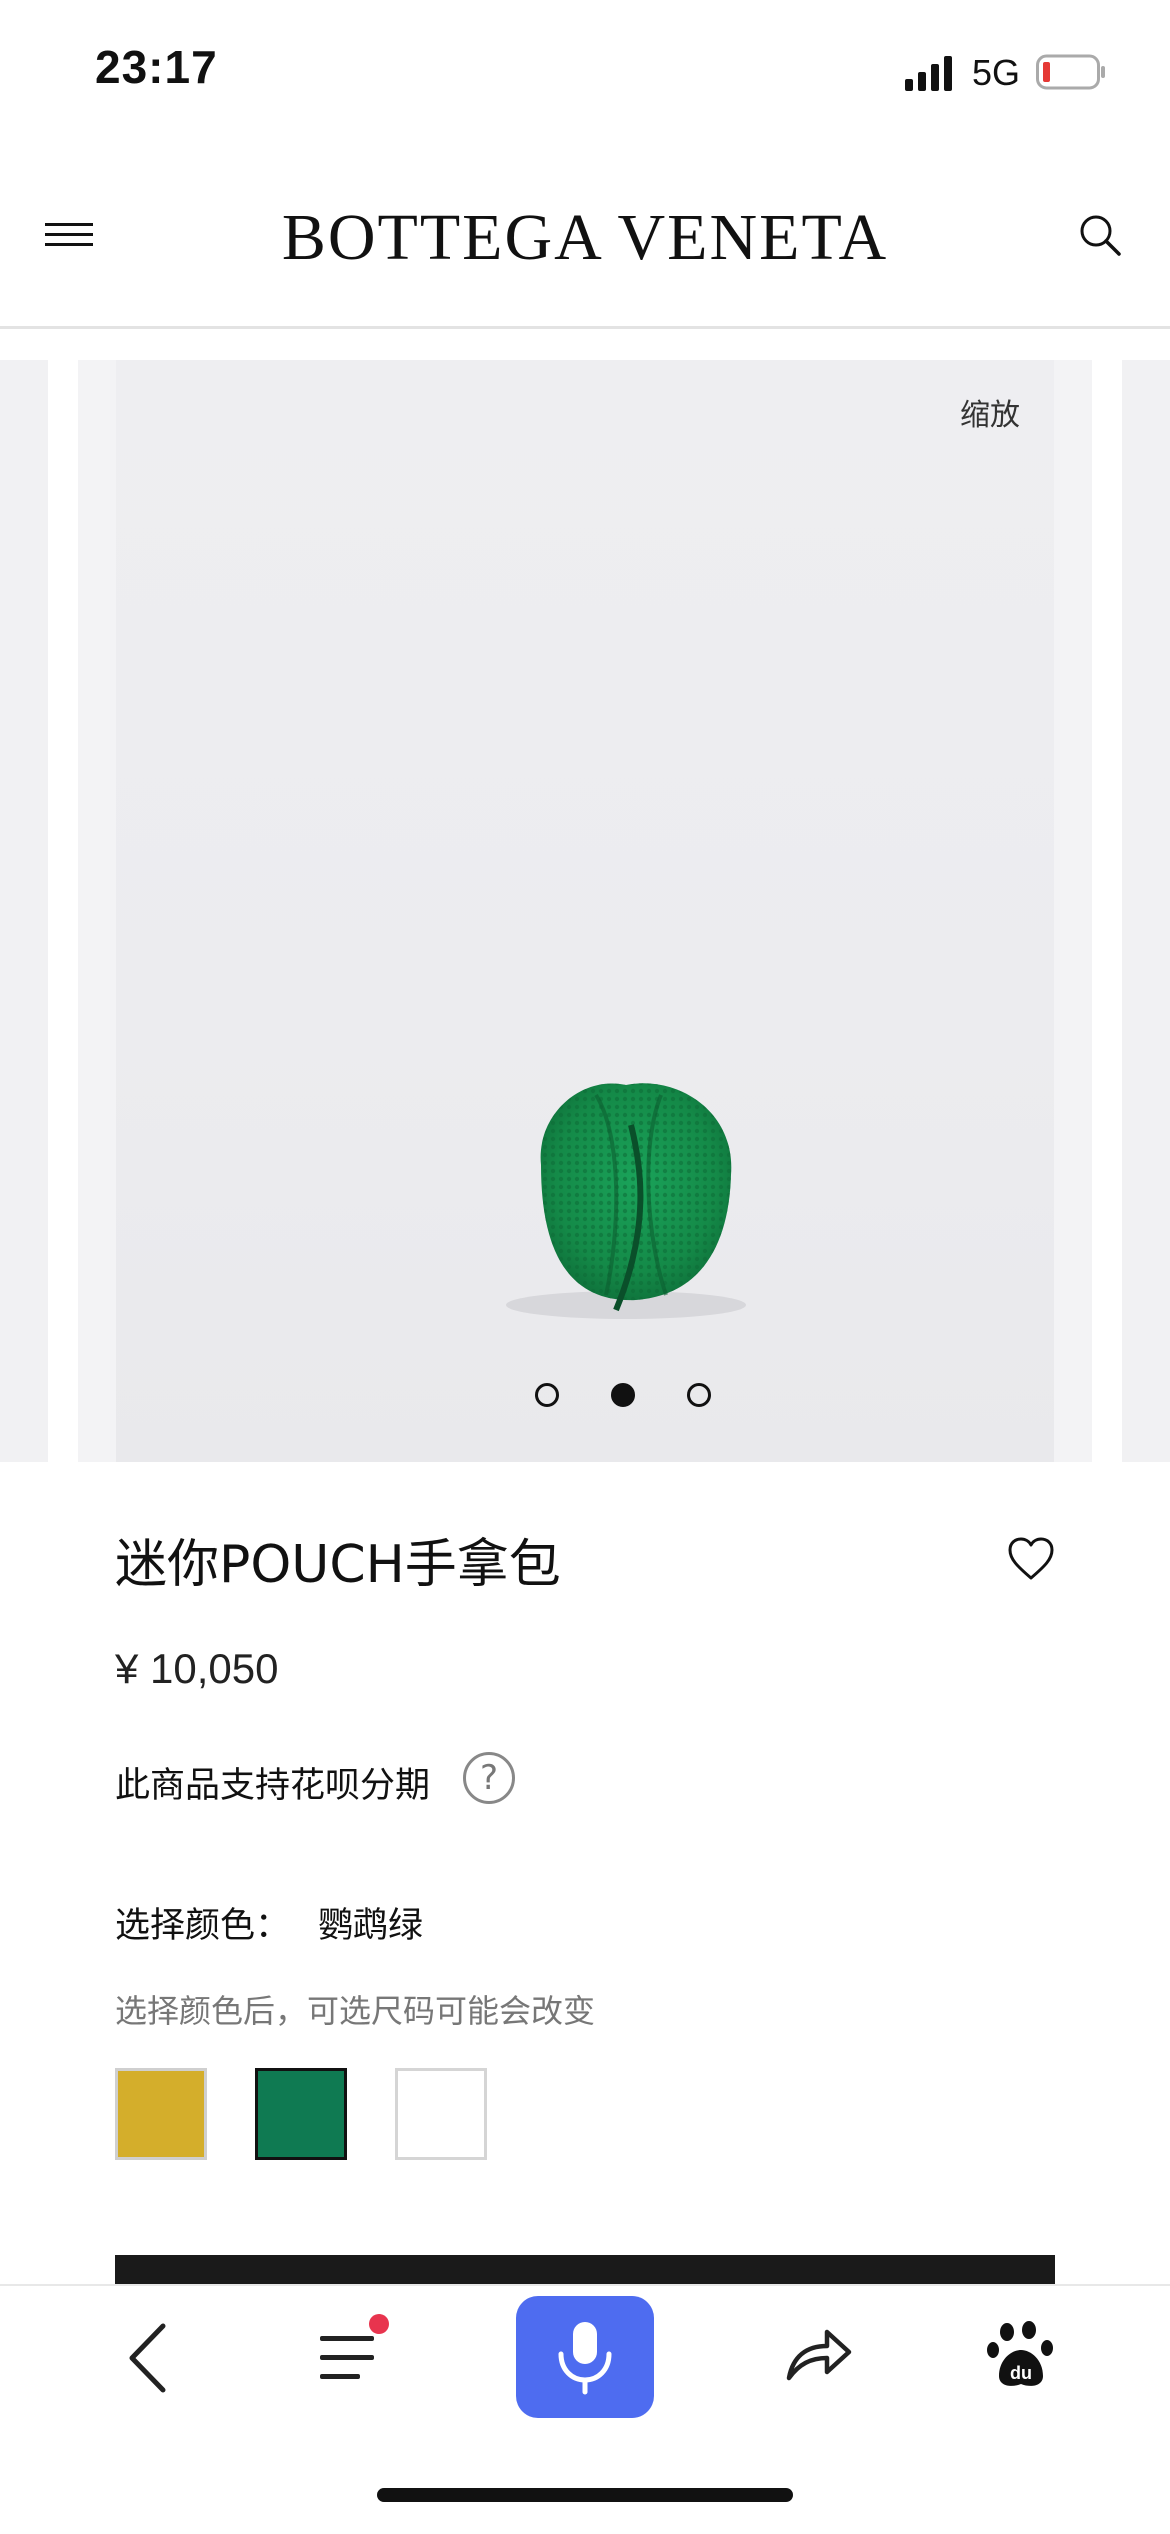  I want to click on svg-text: du, so click(1021, 2373).